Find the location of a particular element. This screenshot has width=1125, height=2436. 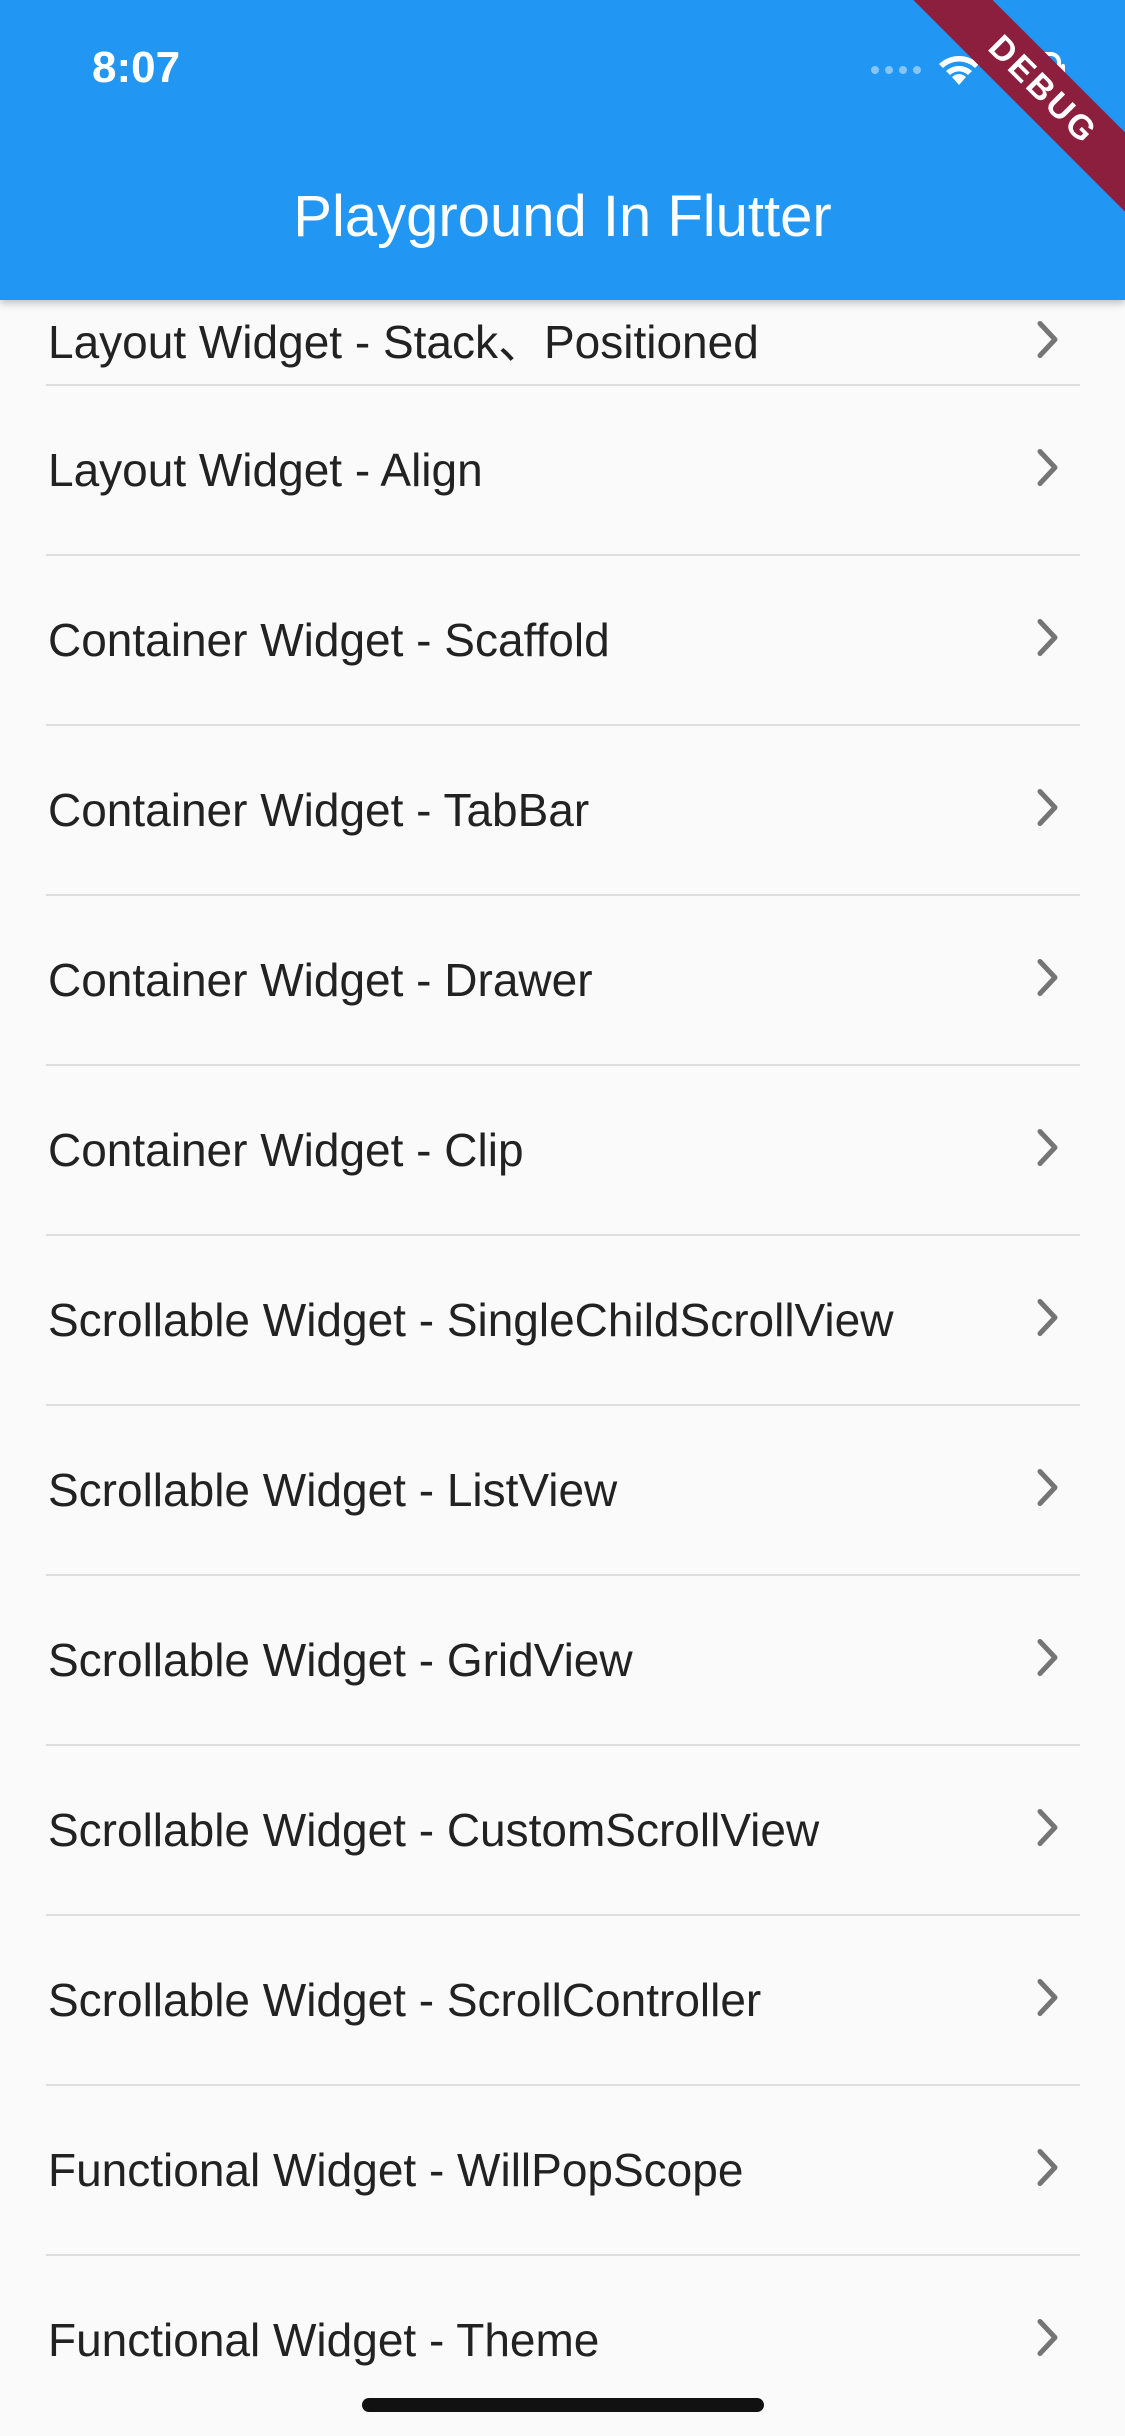

list-item-label: Container Widget - Drawer is located at coordinates (320, 980).